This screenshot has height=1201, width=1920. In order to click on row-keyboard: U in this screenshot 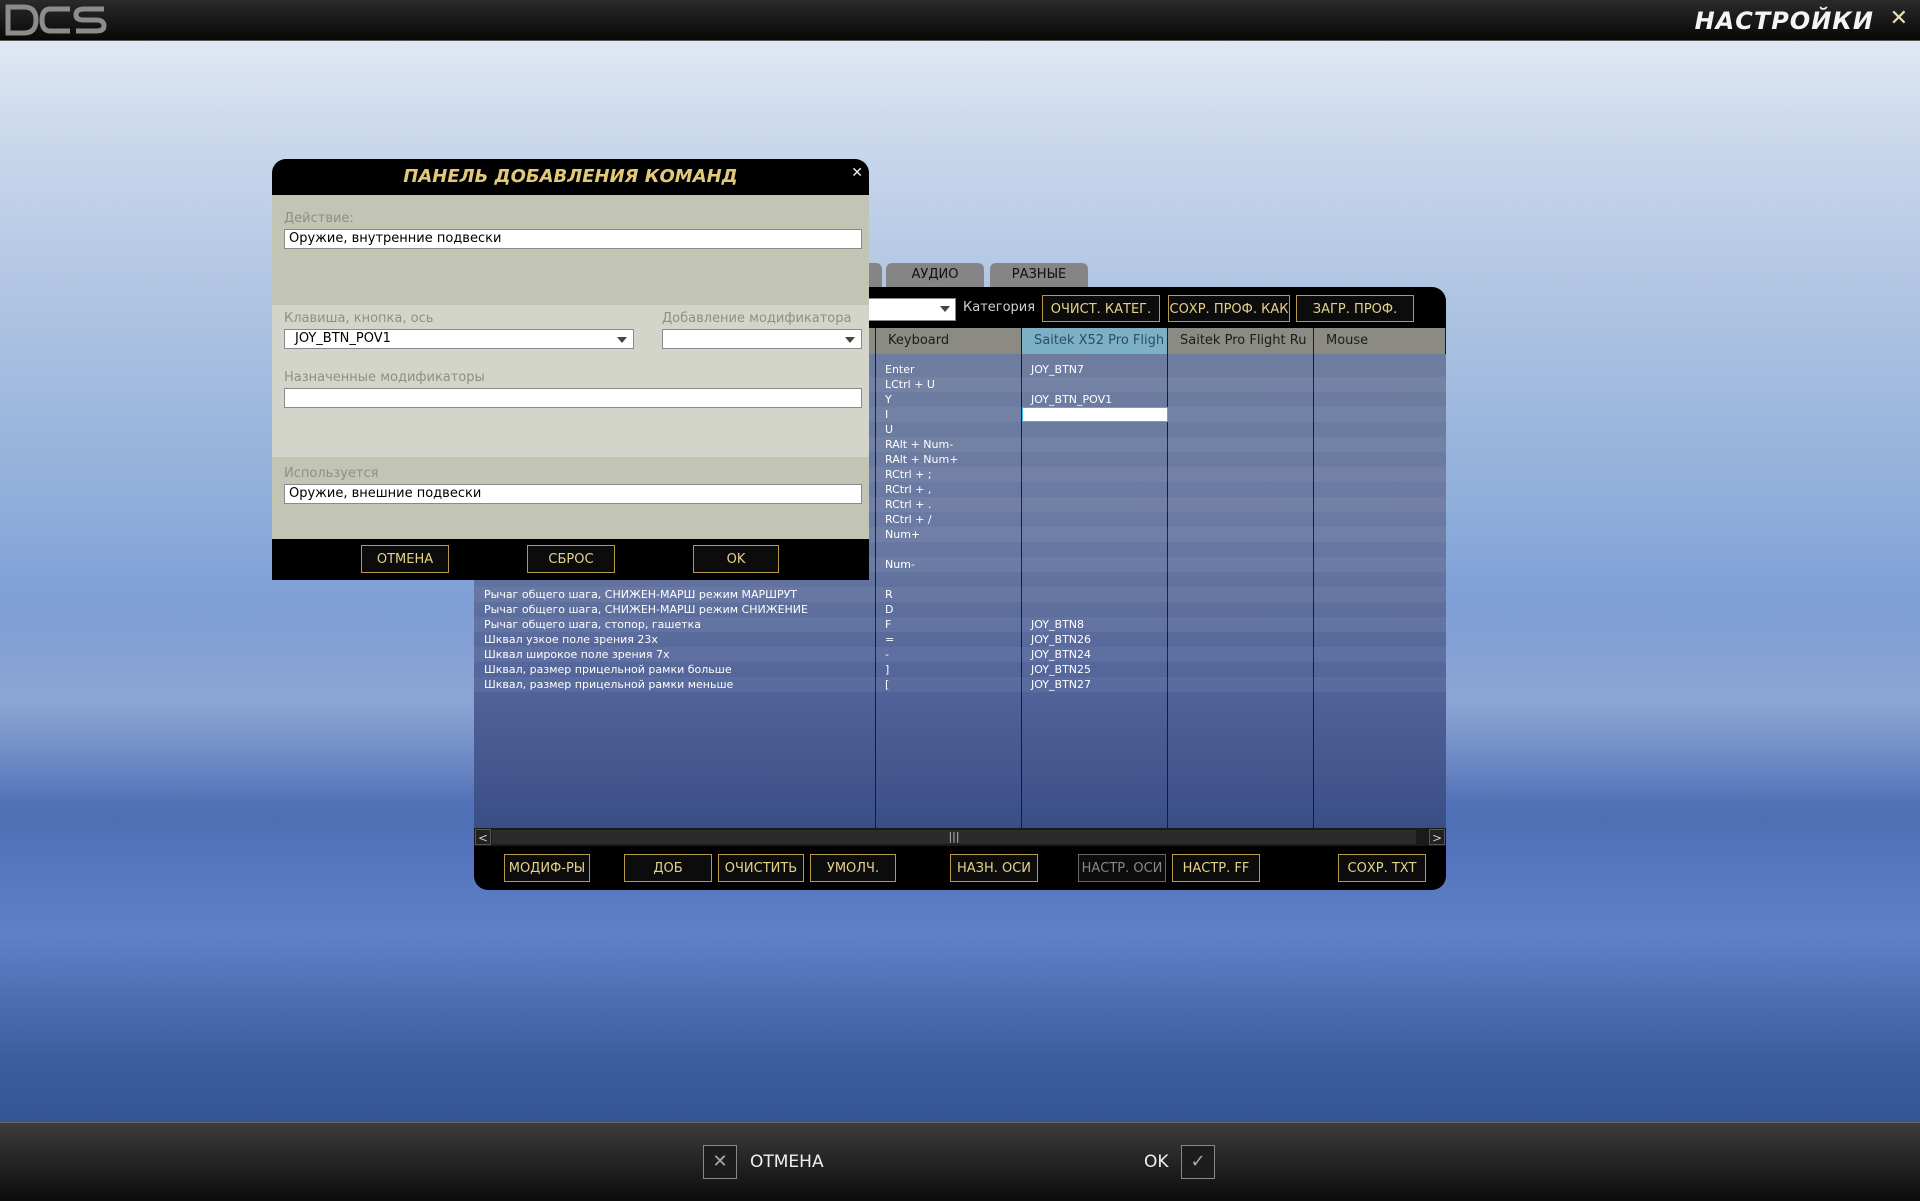, I will do `click(889, 429)`.